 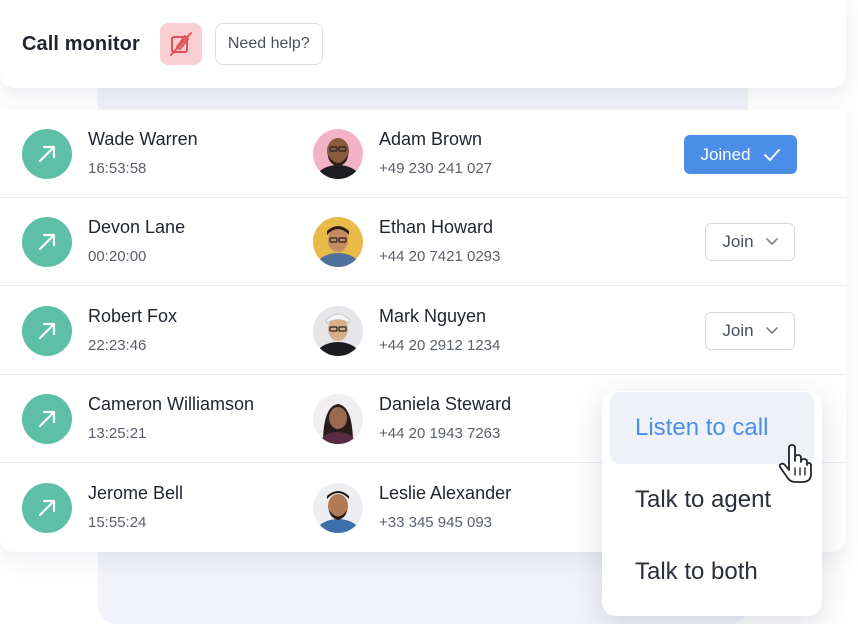 I want to click on muted-pen-icon, so click(x=180, y=44).